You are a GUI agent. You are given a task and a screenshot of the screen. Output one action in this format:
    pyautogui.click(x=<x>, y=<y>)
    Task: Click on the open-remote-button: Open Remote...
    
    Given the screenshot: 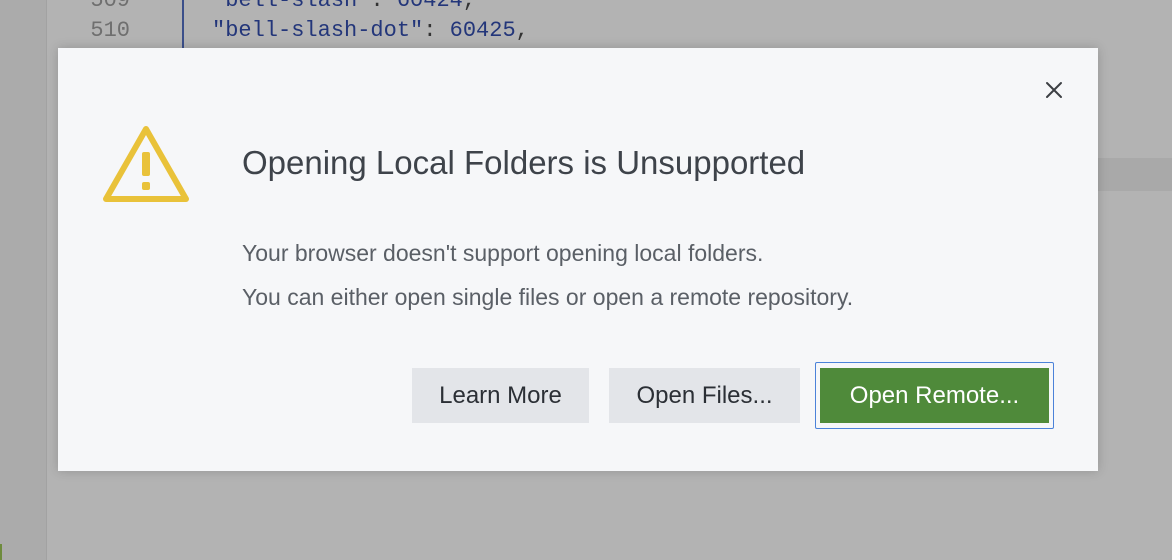 What is the action you would take?
    pyautogui.click(x=934, y=395)
    